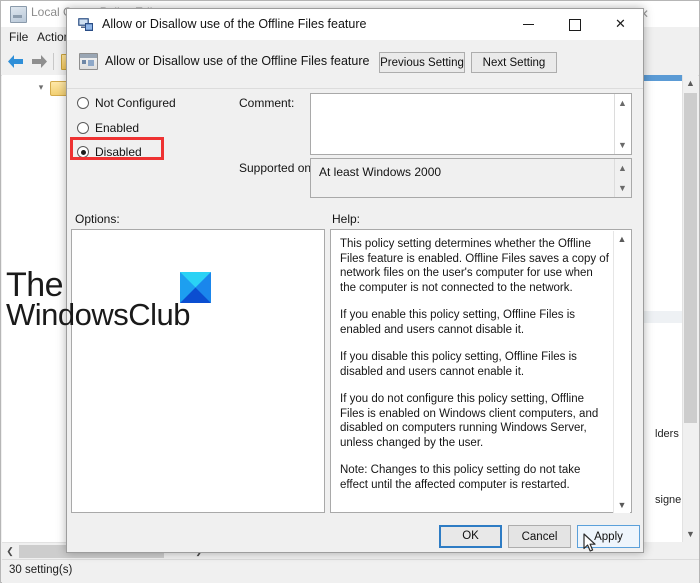  Describe the element at coordinates (514, 62) in the screenshot. I see `next-setting-button: Next Setting` at that location.